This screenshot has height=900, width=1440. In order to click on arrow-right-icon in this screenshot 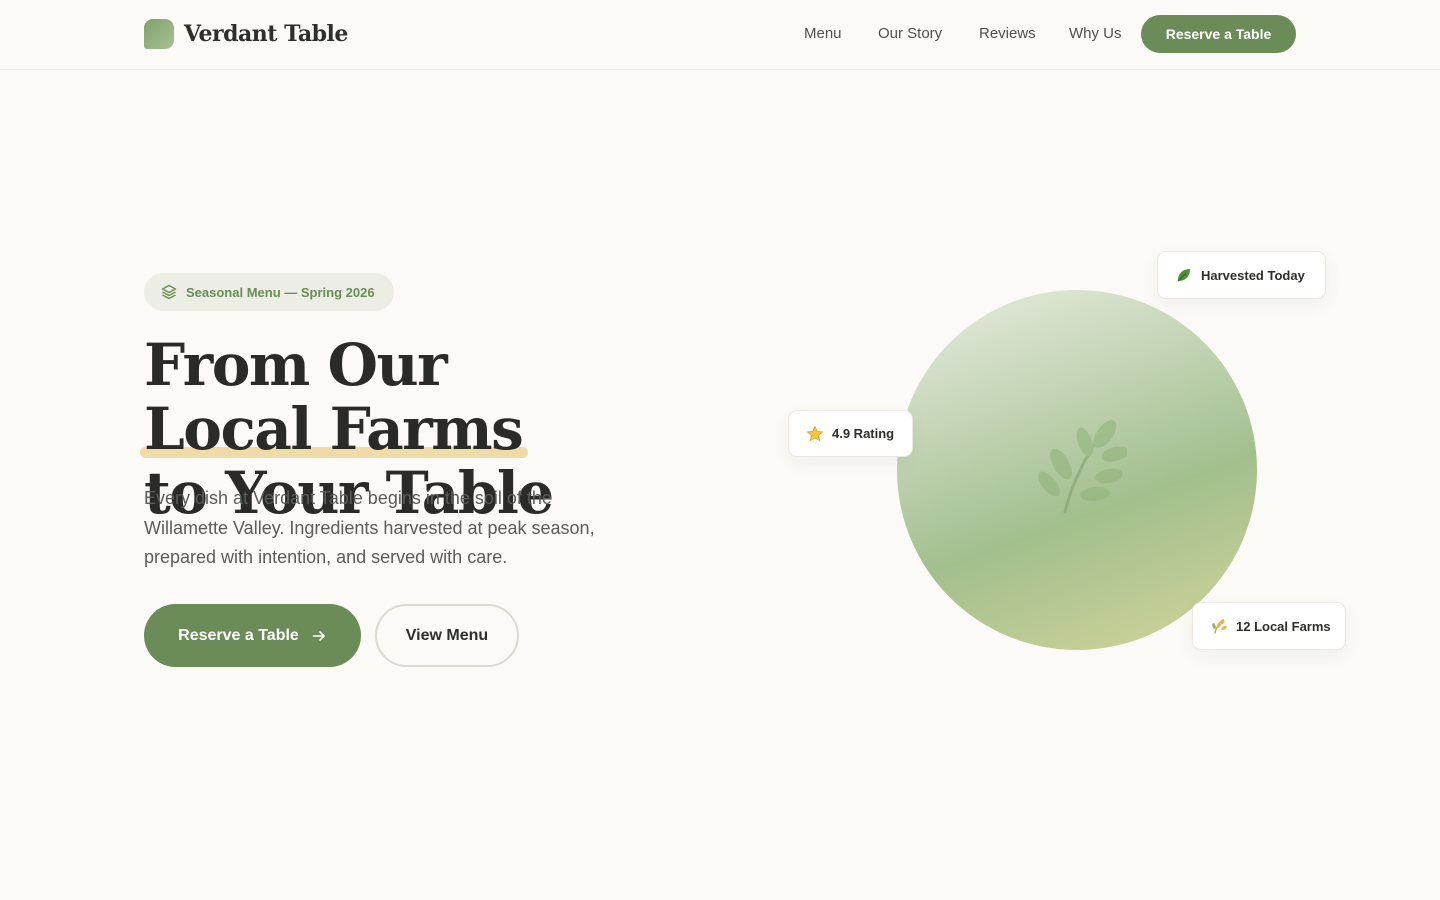, I will do `click(318, 635)`.